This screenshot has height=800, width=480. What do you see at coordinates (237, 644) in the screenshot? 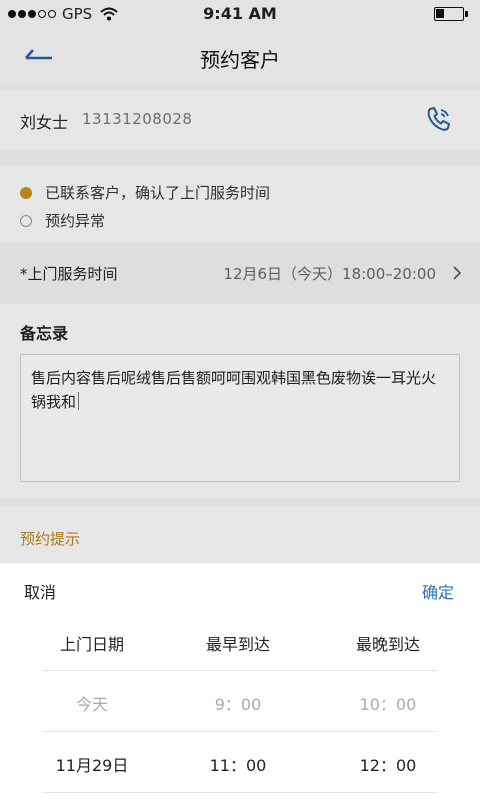
I see `column-header-earliest: 最早到达` at bounding box center [237, 644].